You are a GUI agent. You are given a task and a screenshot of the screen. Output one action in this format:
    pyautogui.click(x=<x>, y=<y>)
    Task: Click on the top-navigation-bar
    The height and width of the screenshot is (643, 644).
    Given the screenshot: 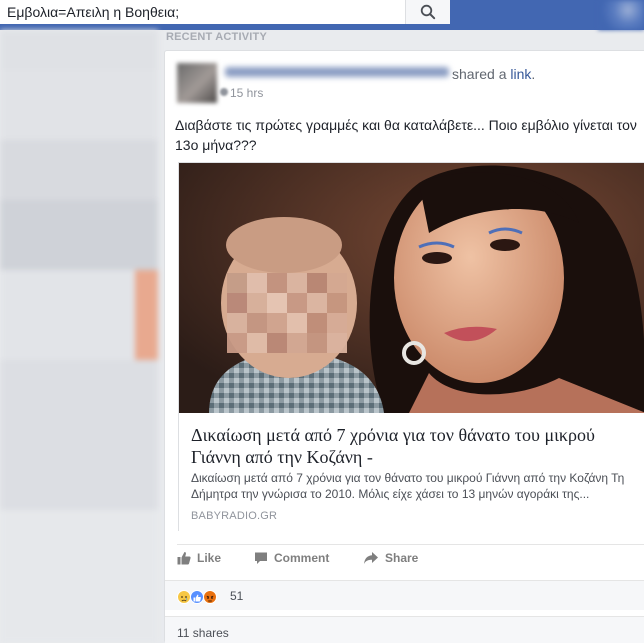 What is the action you would take?
    pyautogui.click(x=322, y=15)
    